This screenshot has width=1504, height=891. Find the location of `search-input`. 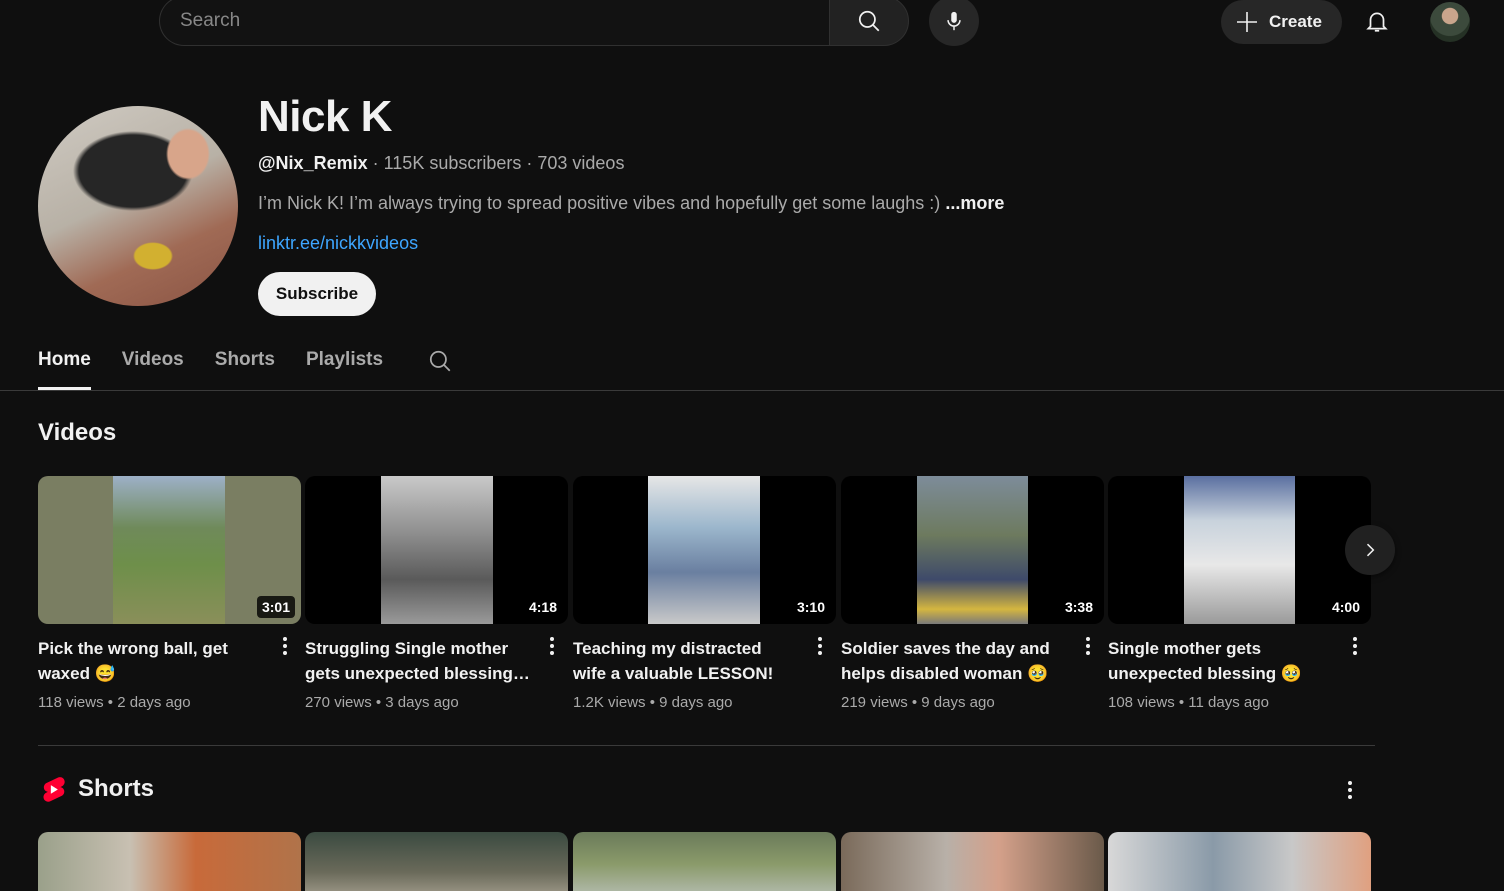

search-input is located at coordinates (495, 22).